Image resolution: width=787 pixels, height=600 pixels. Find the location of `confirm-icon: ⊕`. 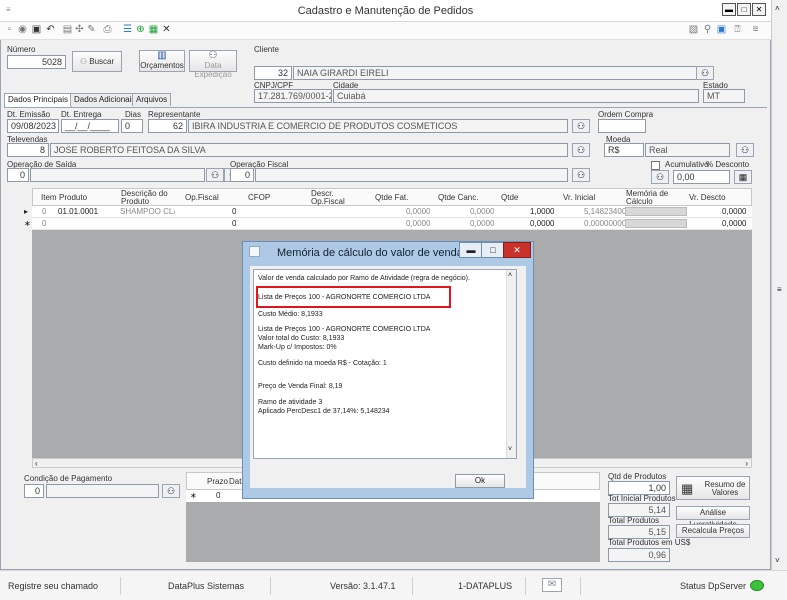

confirm-icon: ⊕ is located at coordinates (140, 29).